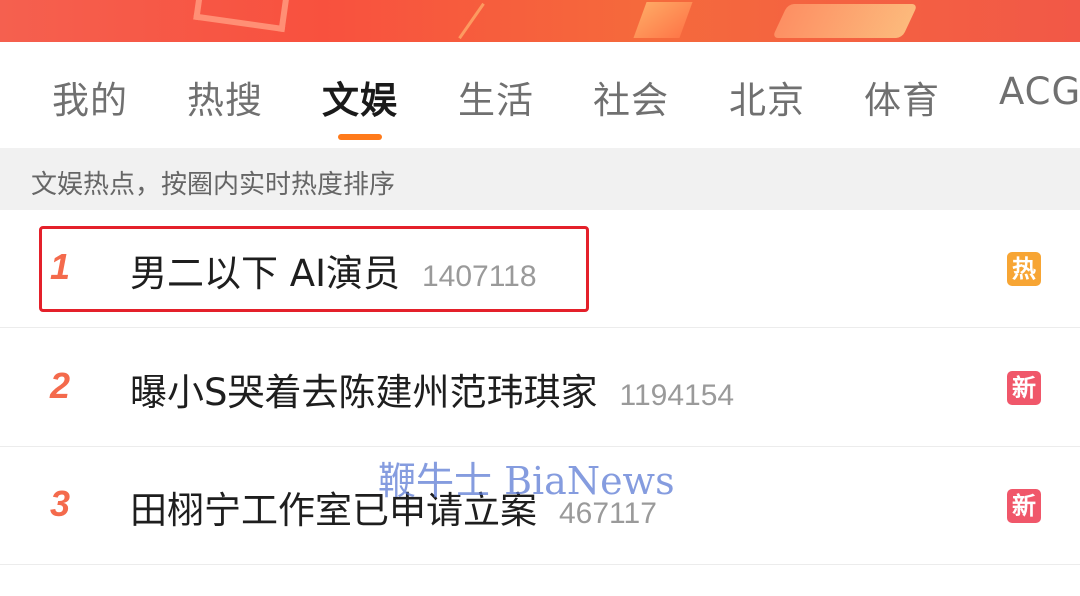  Describe the element at coordinates (540, 21) in the screenshot. I see `top-banner` at that location.